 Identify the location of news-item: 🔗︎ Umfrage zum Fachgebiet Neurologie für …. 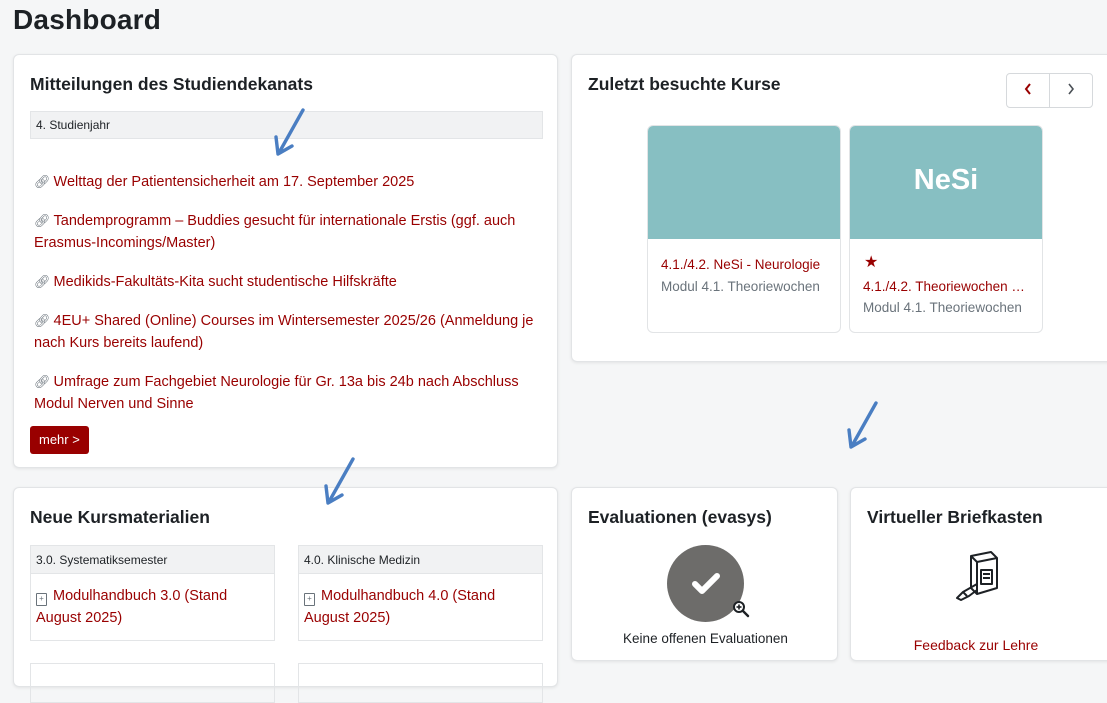
(291, 393).